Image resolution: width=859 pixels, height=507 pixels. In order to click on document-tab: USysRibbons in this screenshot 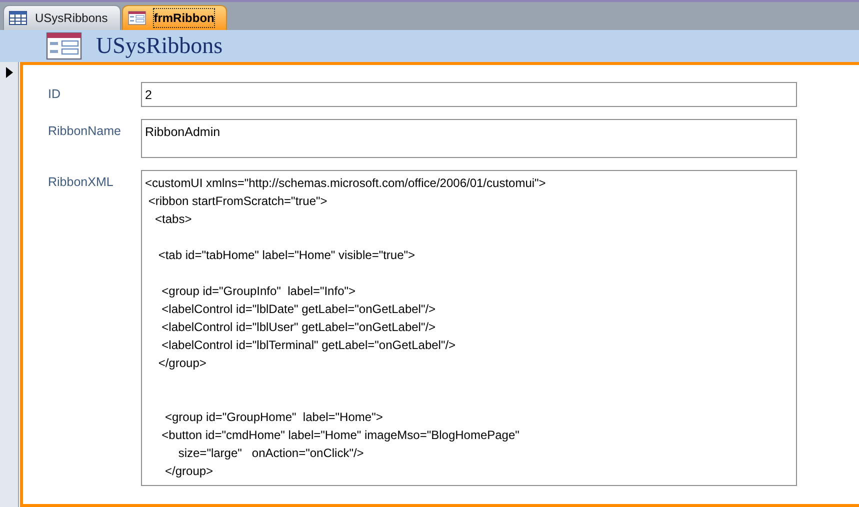, I will do `click(62, 17)`.